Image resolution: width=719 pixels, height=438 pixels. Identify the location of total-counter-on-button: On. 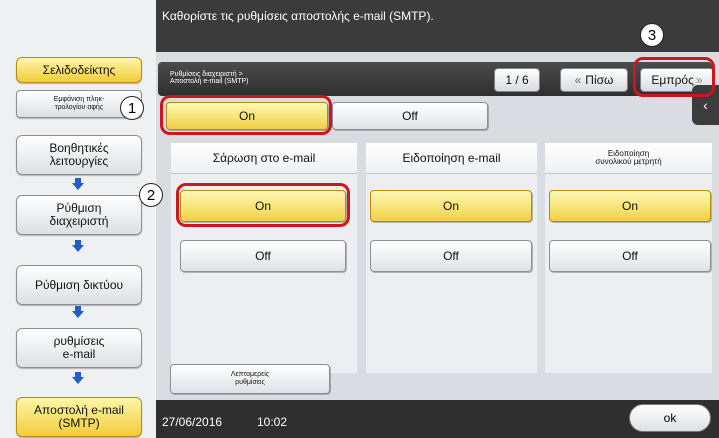
(630, 206).